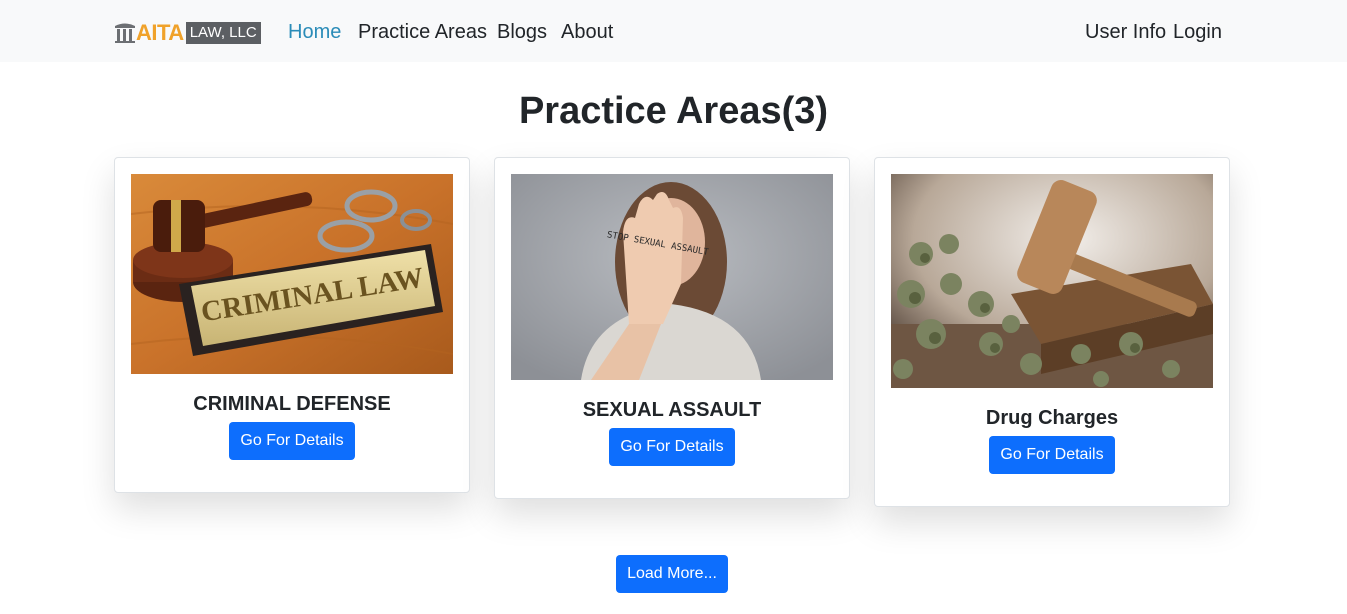 This screenshot has height=614, width=1347. What do you see at coordinates (1052, 281) in the screenshot?
I see `drug-charges-image` at bounding box center [1052, 281].